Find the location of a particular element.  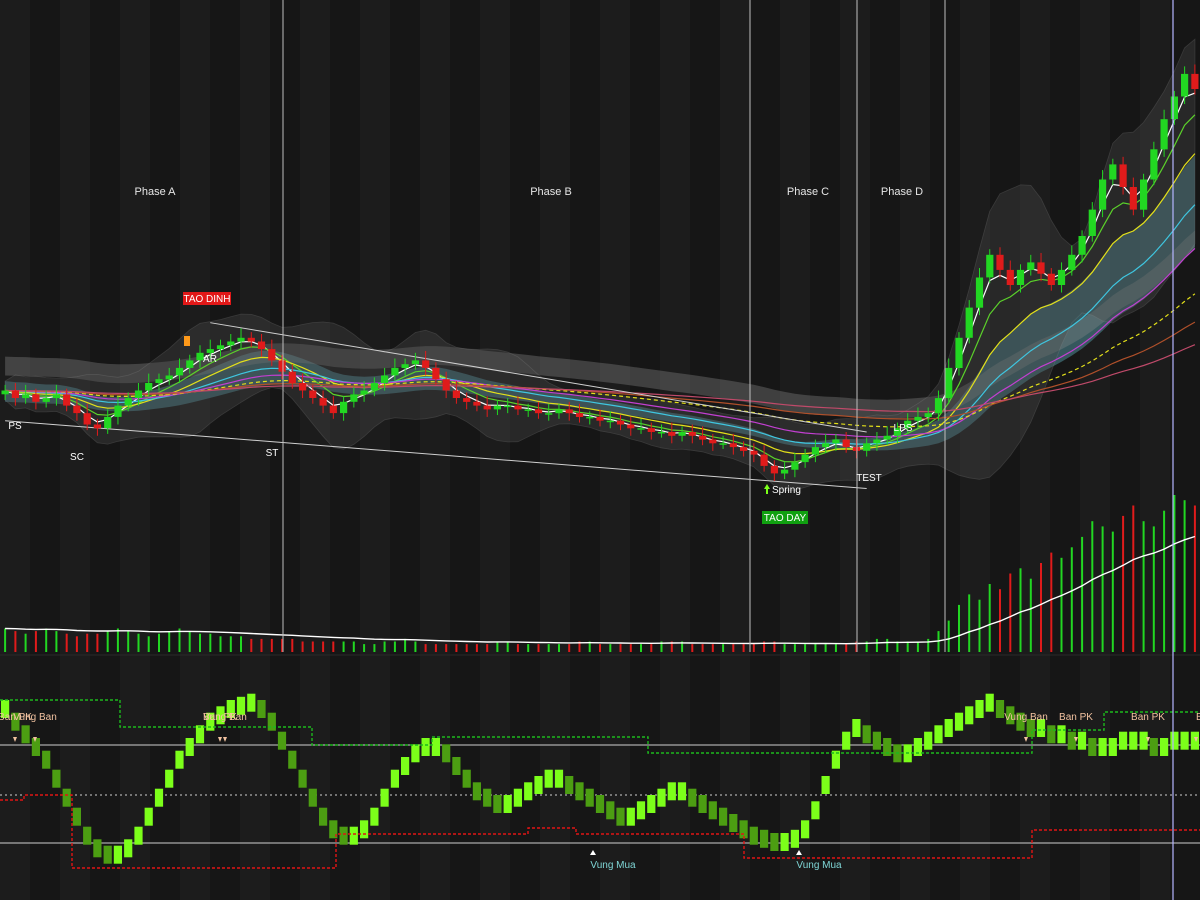

event-label-ps: PS is located at coordinates (15, 426).